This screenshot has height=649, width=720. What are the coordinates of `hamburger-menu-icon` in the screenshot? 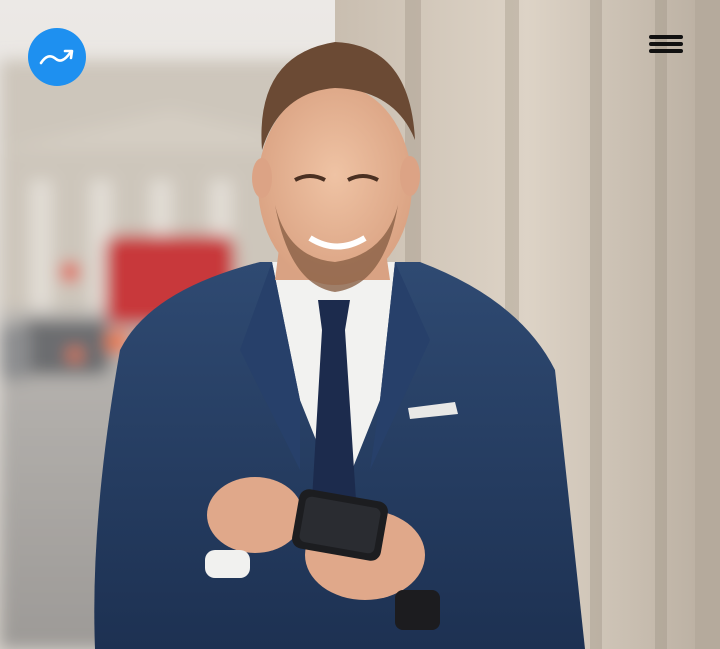 It's located at (666, 37).